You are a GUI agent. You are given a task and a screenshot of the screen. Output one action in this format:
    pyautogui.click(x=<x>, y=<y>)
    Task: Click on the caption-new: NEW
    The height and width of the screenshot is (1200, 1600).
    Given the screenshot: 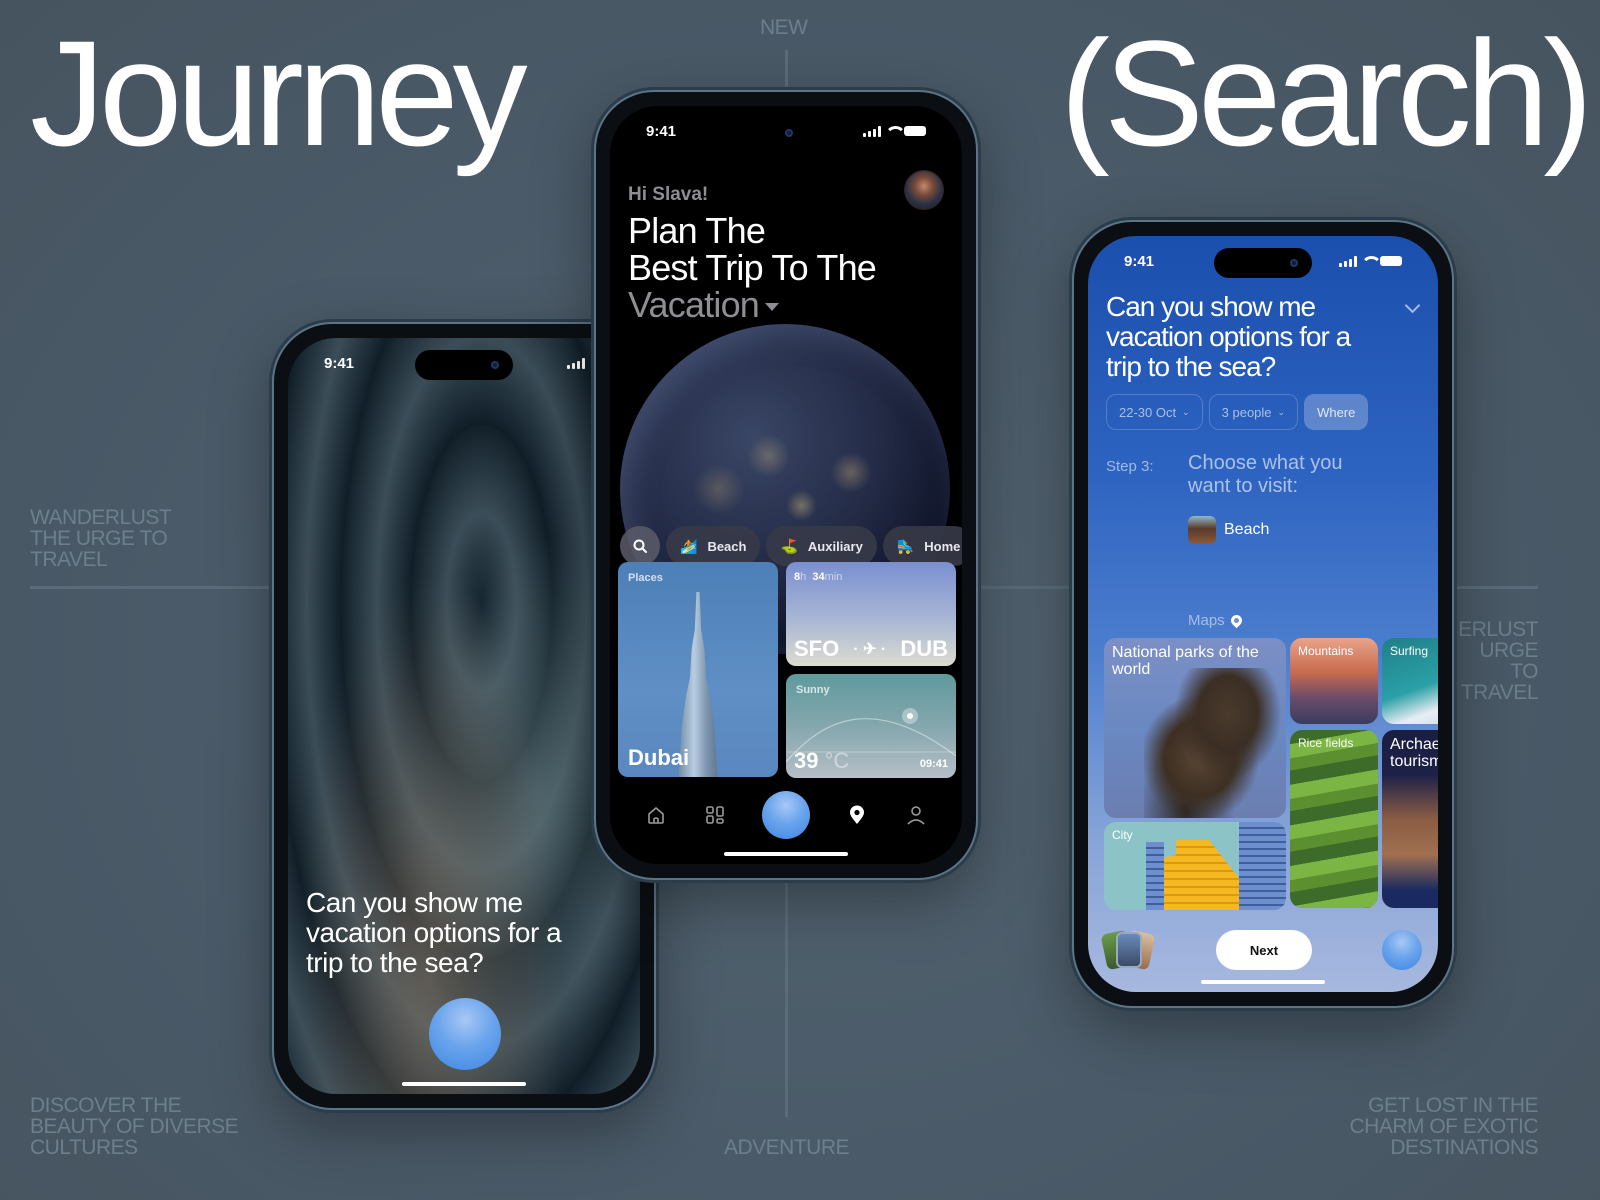 What is the action you would take?
    pyautogui.click(x=784, y=27)
    